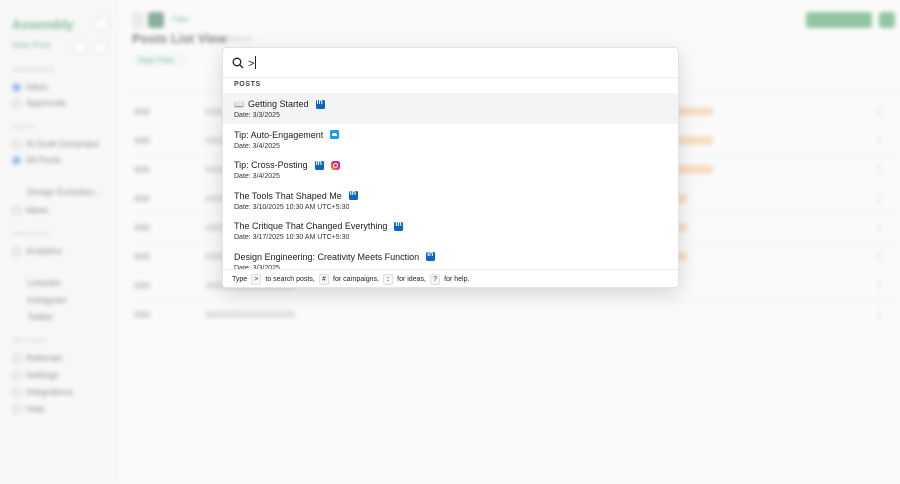 The image size is (900, 484). What do you see at coordinates (16, 160) in the screenshot?
I see `posts-icon` at bounding box center [16, 160].